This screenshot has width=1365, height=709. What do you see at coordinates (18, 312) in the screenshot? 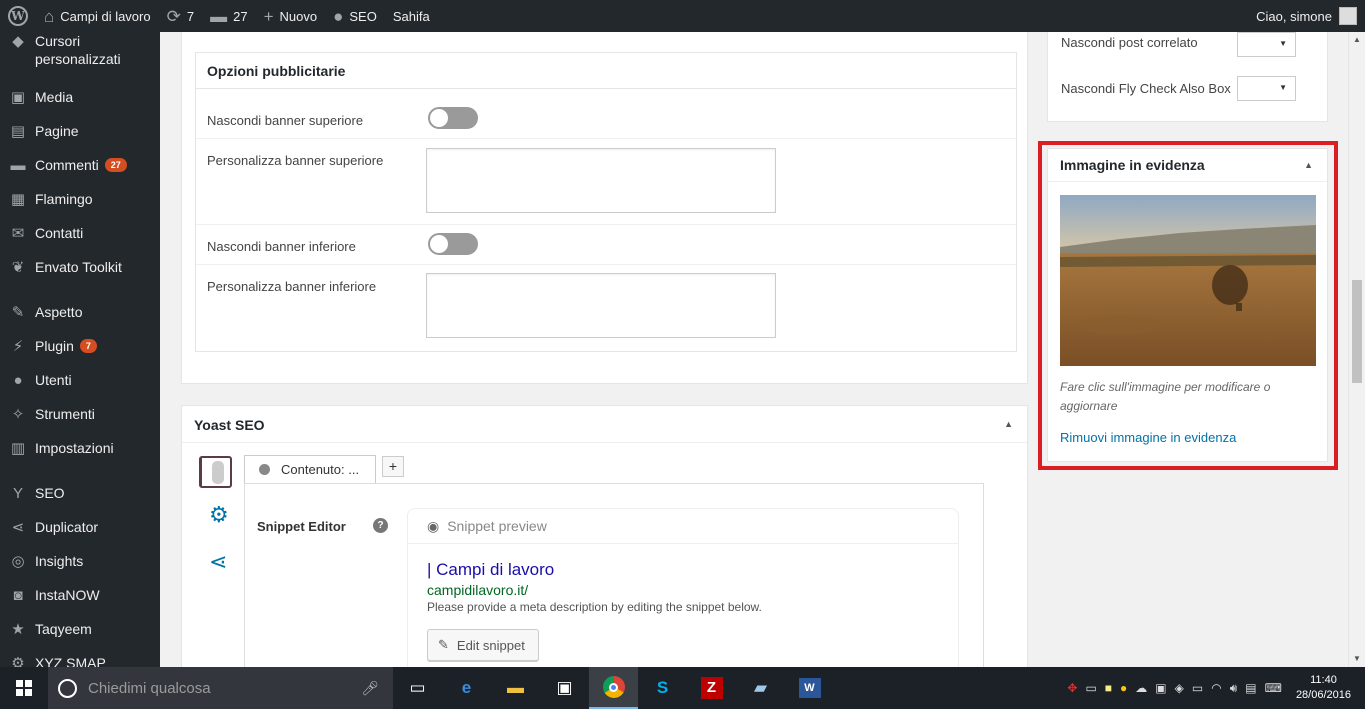
I see `brush-icon: ✎` at bounding box center [18, 312].